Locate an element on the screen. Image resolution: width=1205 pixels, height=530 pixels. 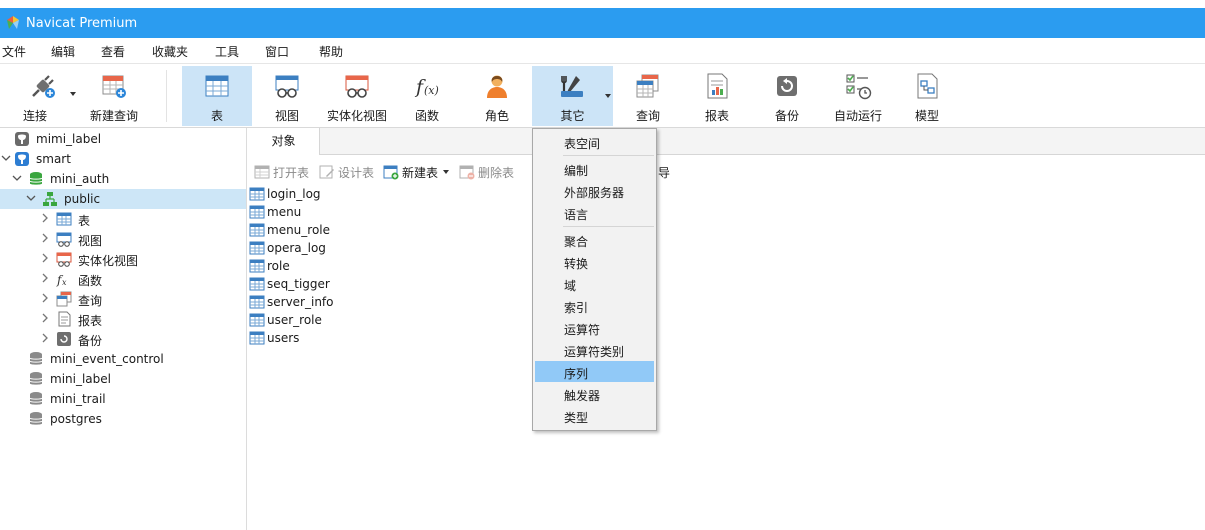
backup-label: 备份 is located at coordinates (786, 116).